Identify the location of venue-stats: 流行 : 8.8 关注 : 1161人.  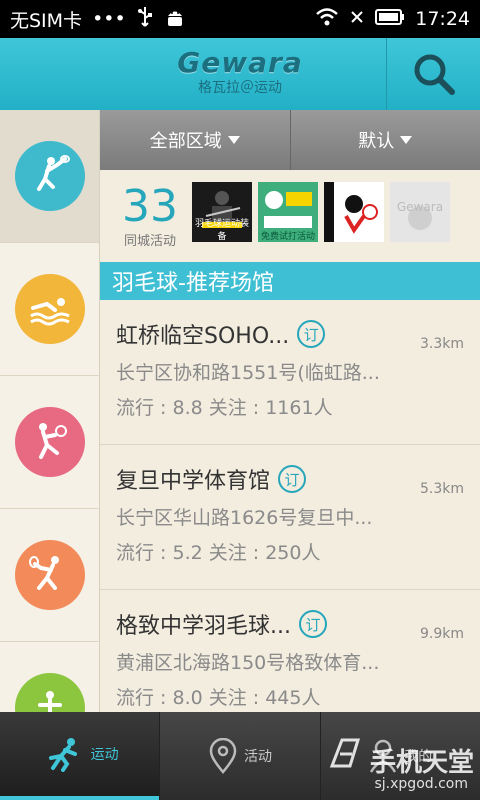
(224, 408).